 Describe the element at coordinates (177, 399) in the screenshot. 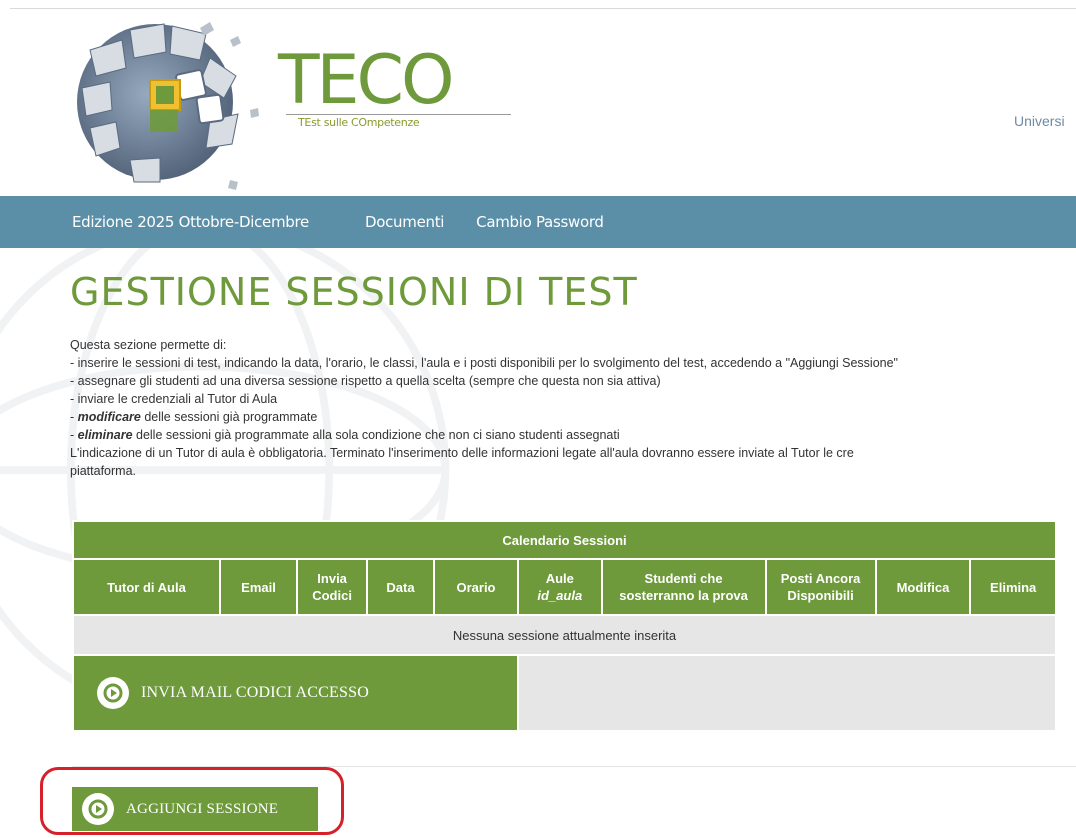

I see `bullet-text: inviare le credenziali al Tutor di Aula` at that location.